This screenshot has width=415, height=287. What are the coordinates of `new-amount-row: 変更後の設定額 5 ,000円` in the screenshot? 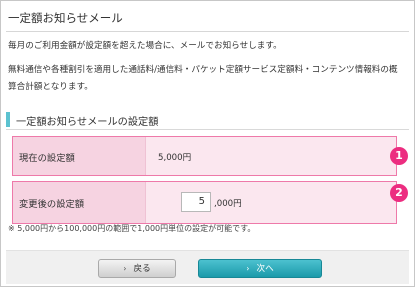 It's located at (204, 202).